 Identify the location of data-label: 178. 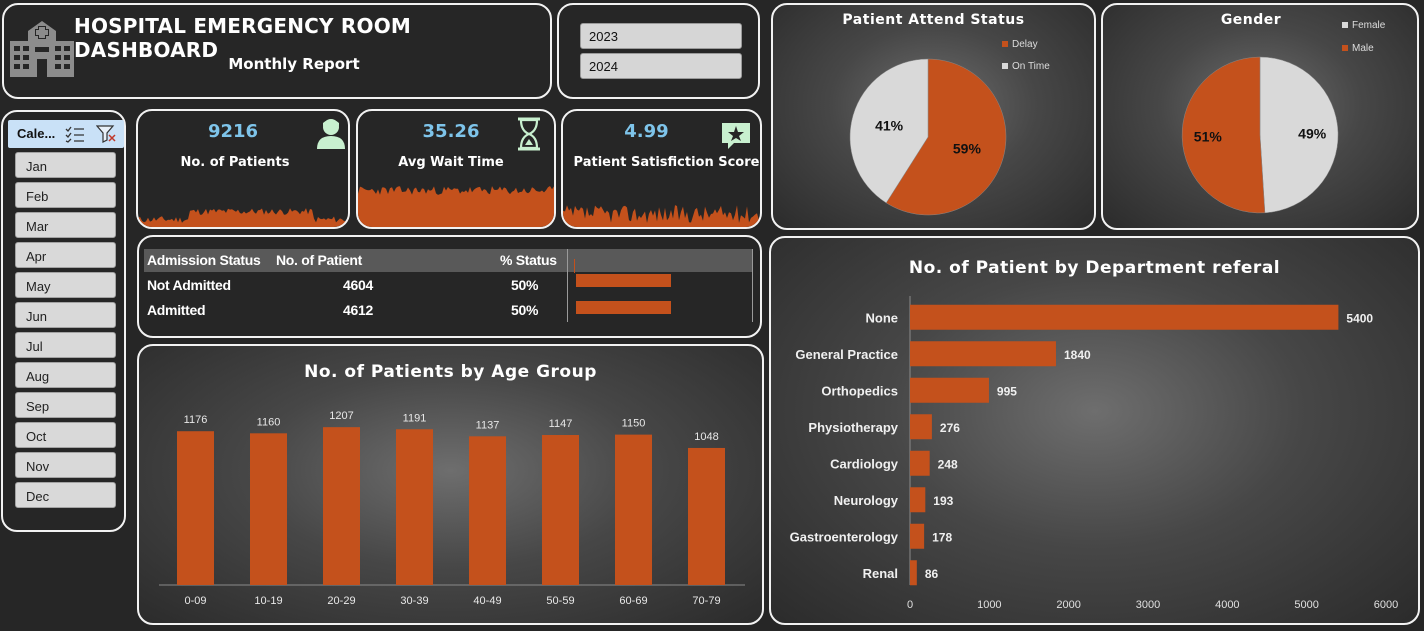
(942, 537).